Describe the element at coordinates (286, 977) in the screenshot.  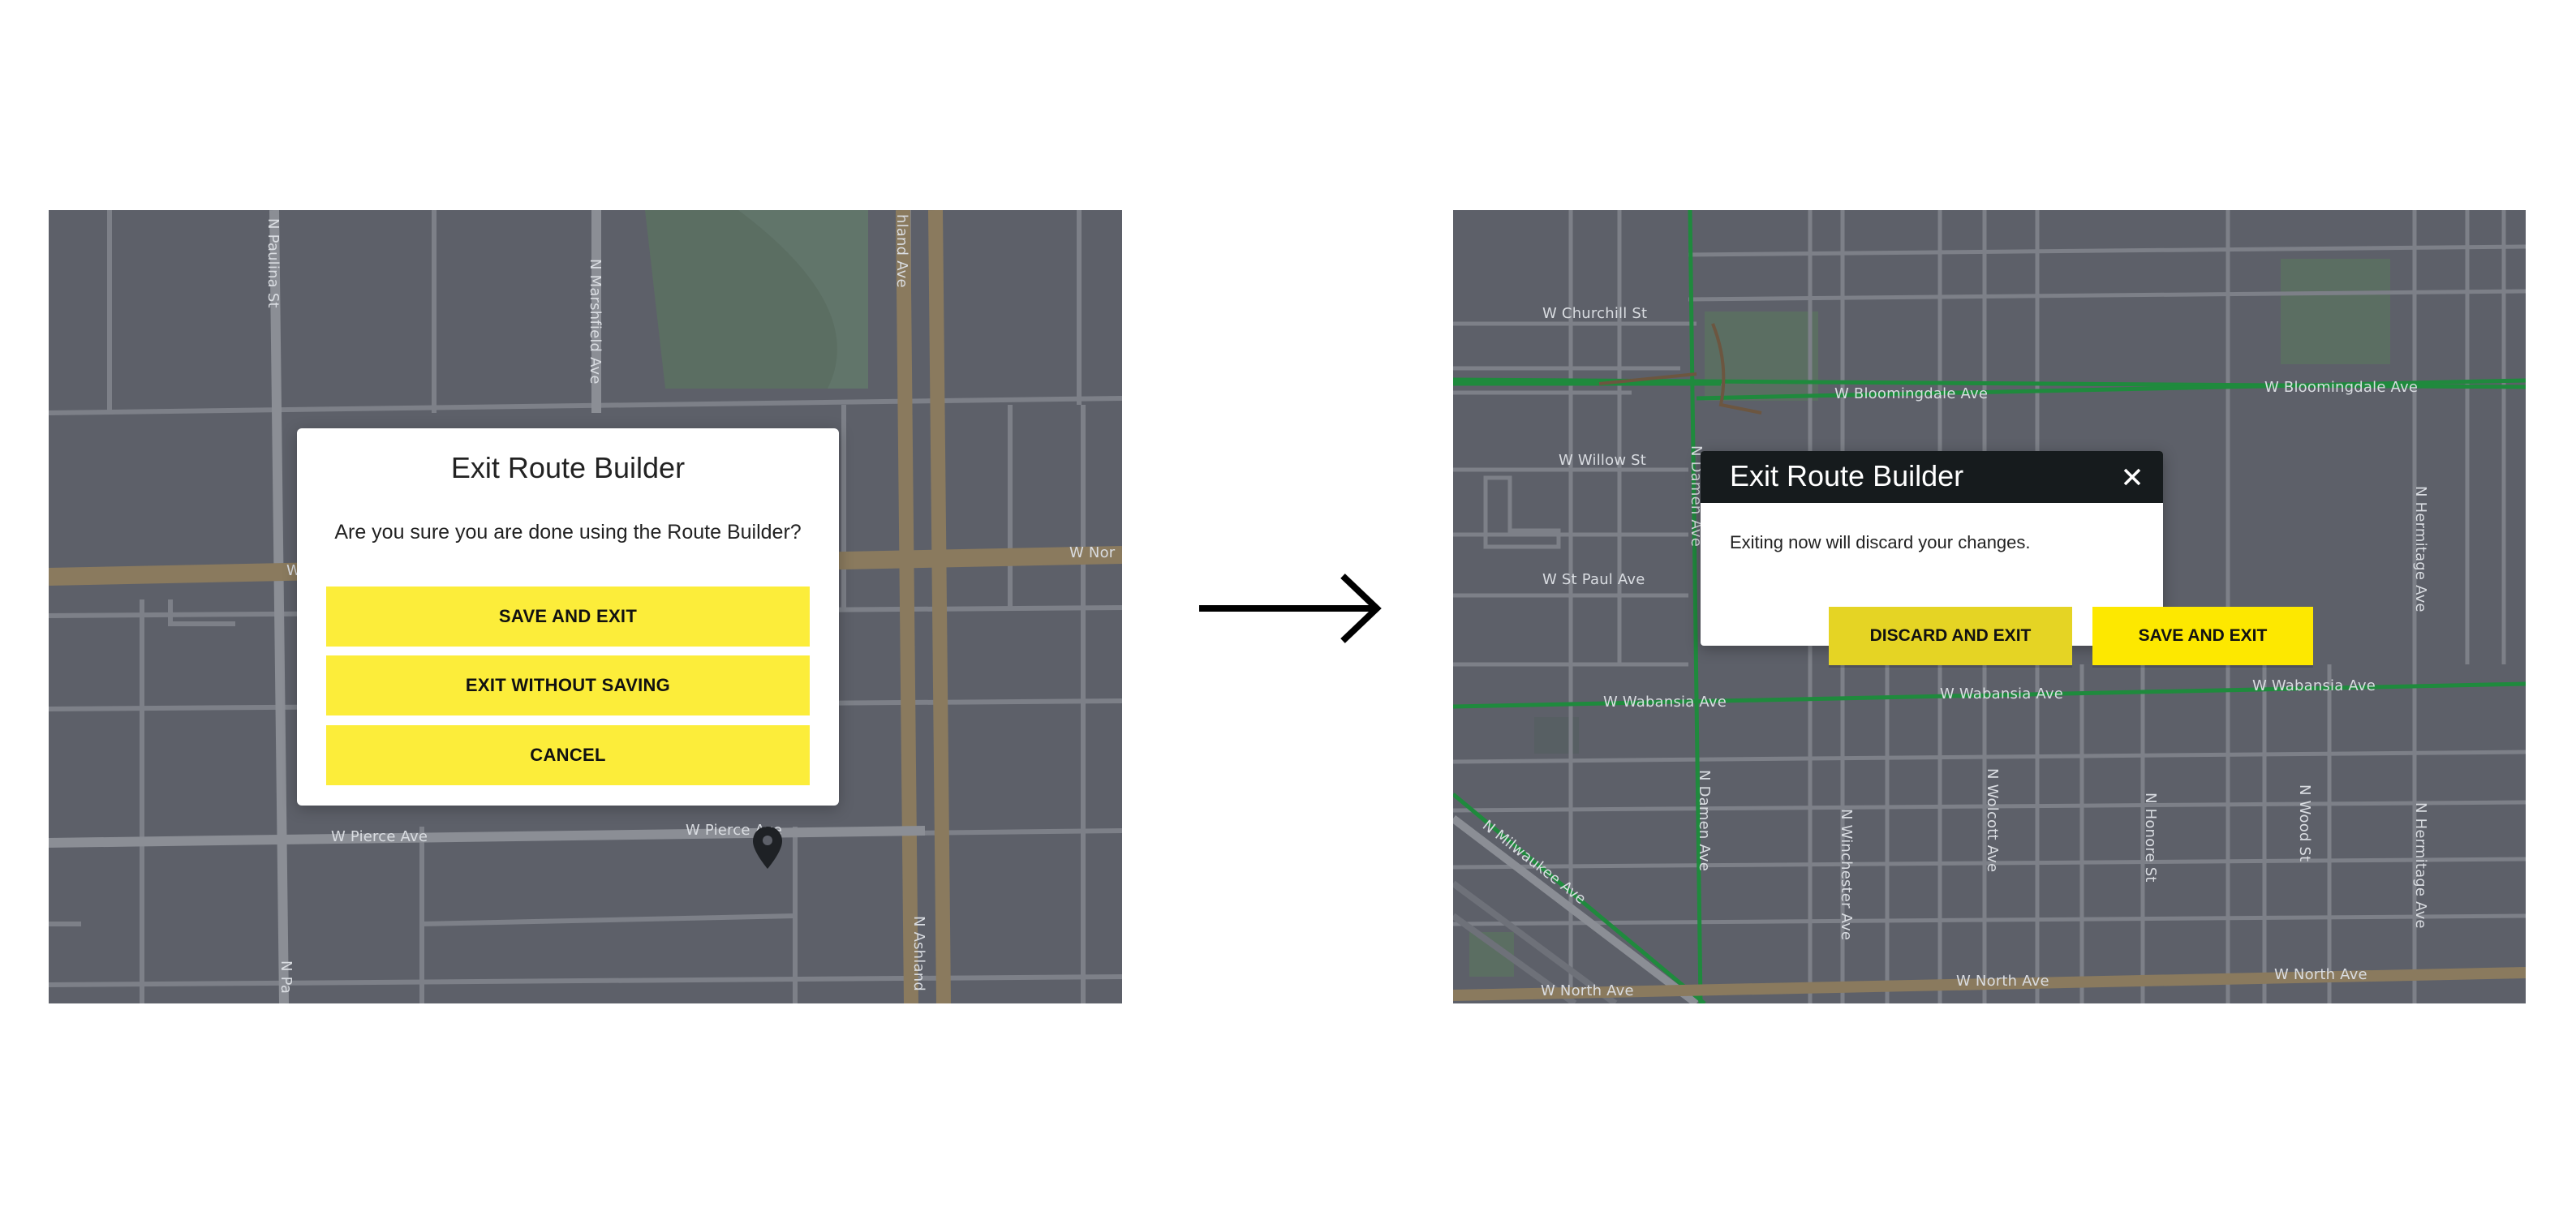
I see `map-label-paulina-bottom: N Pa` at that location.